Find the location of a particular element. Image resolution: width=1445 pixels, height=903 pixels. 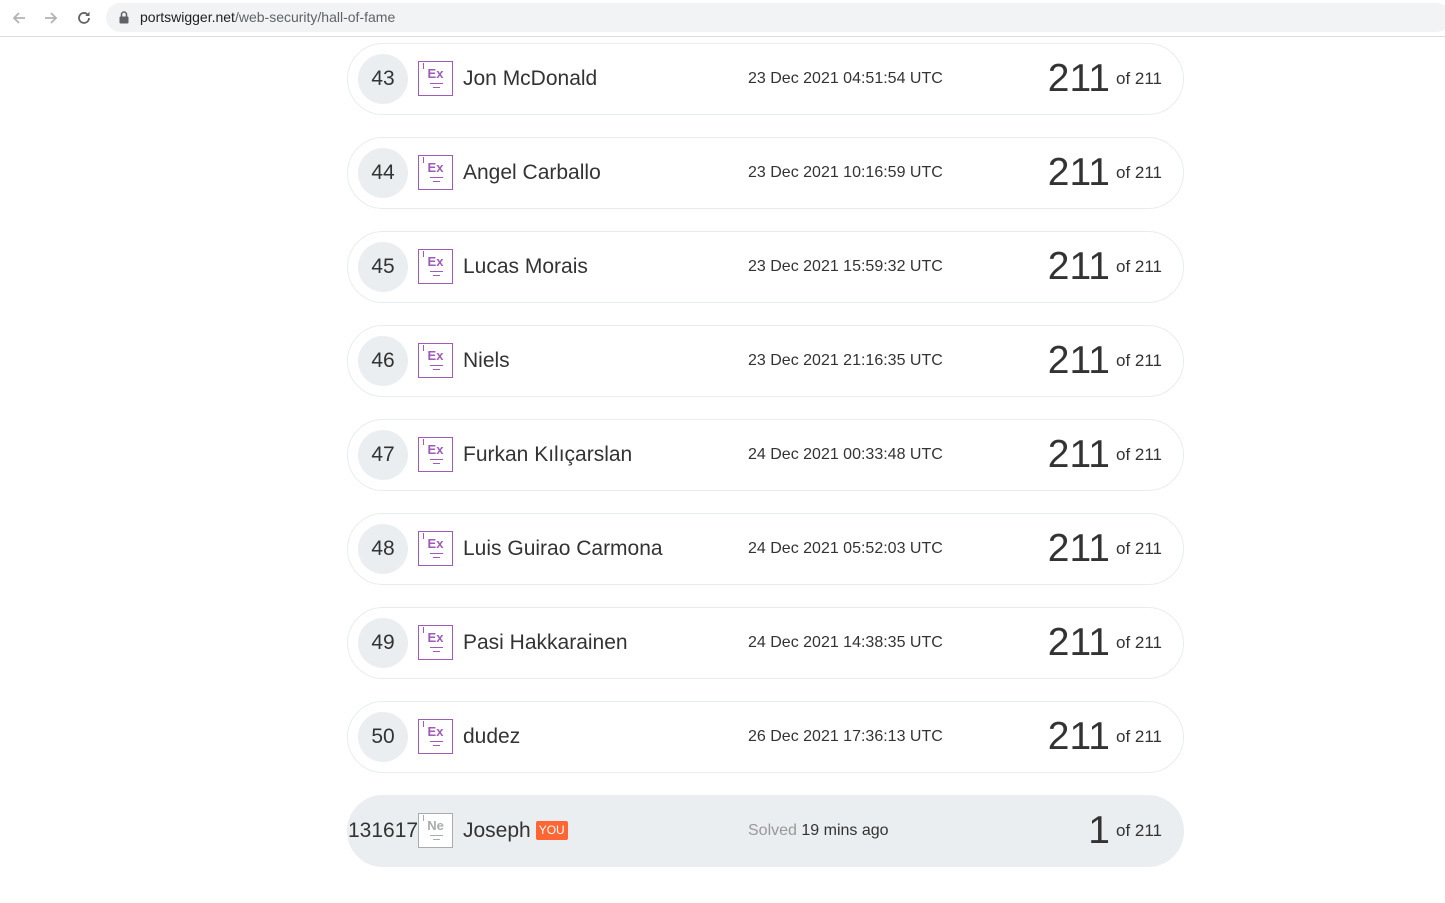

reload-button is located at coordinates (84, 18).